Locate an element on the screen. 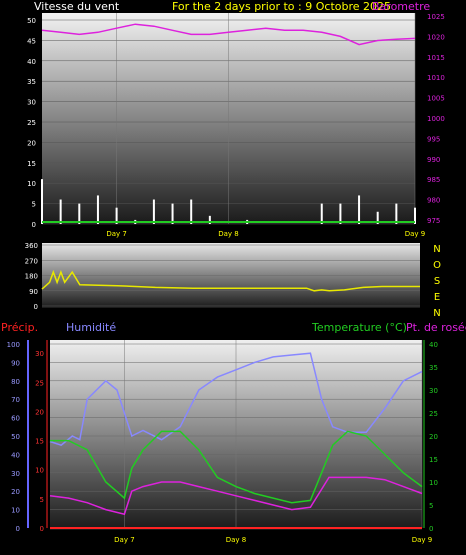 The image size is (466, 555). humidity-y-tick: 30 is located at coordinates (15, 474).